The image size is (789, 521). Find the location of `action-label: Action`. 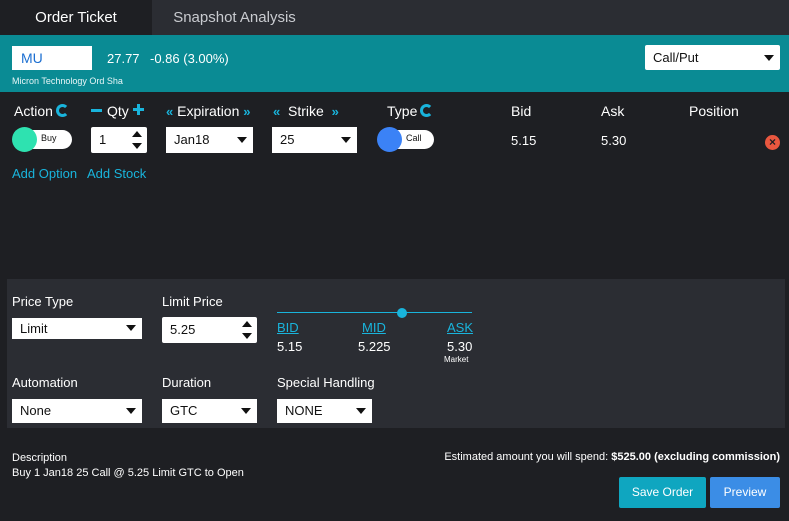

action-label: Action is located at coordinates (33, 111).